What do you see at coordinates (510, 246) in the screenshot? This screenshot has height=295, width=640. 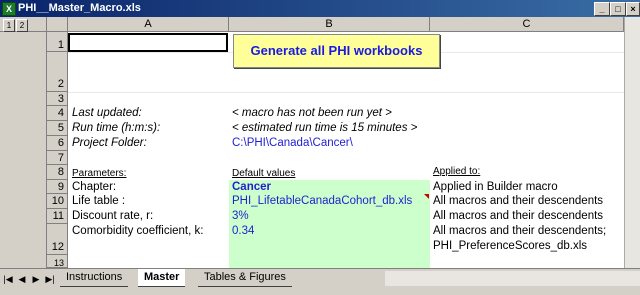 I see `comorbidity-applied-cont: PHI_PreferenceScores_db.xls` at bounding box center [510, 246].